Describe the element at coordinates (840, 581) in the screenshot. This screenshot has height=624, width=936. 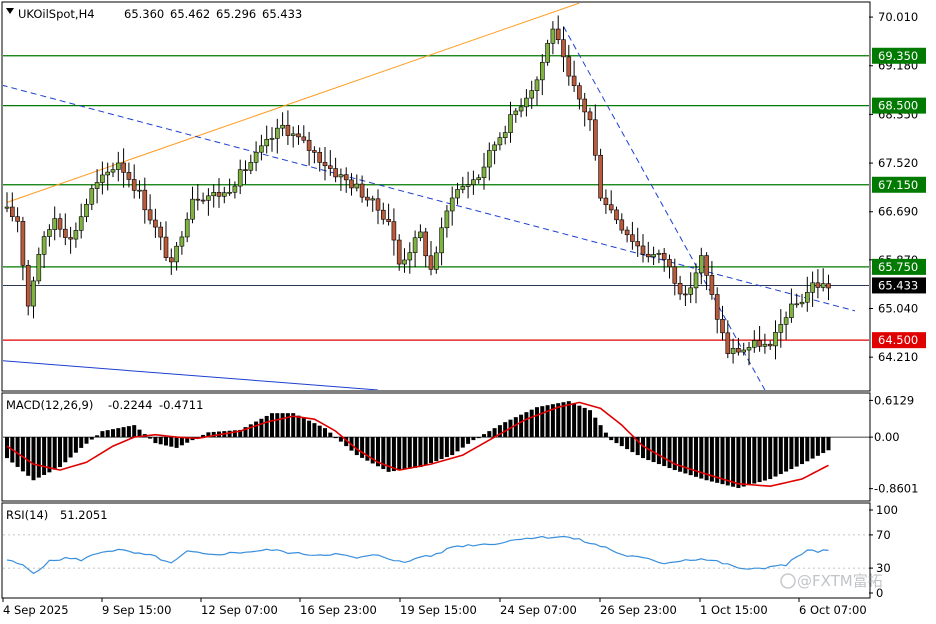
I see `watermark-text: @FXTM富拓` at that location.